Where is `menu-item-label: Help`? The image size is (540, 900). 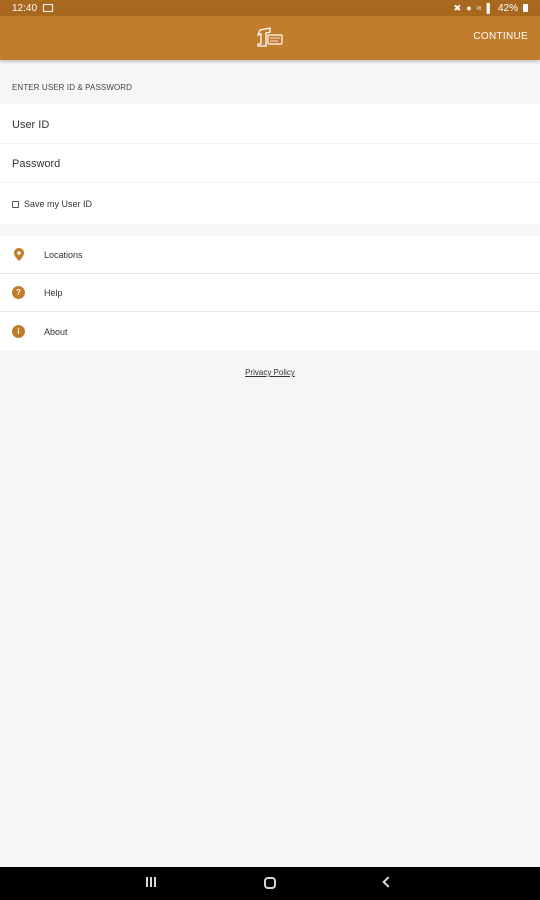 menu-item-label: Help is located at coordinates (53, 292).